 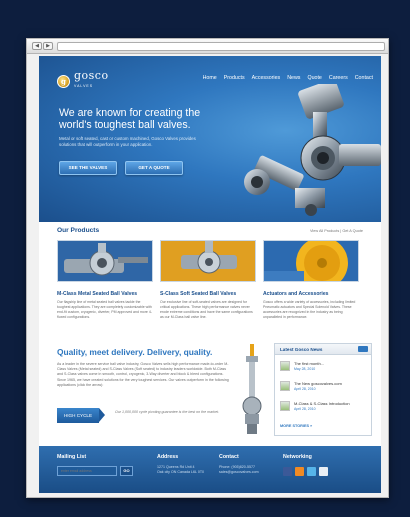 I want to click on mailing-list-heading: Mailing List, so click(x=72, y=457).